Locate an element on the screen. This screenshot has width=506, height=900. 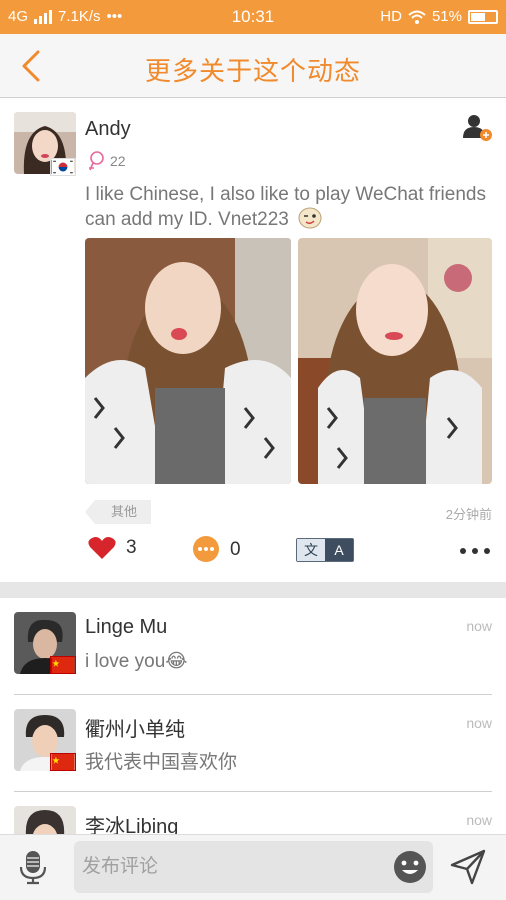
comment-text: 我代表中国喜欢你 is located at coordinates (161, 762).